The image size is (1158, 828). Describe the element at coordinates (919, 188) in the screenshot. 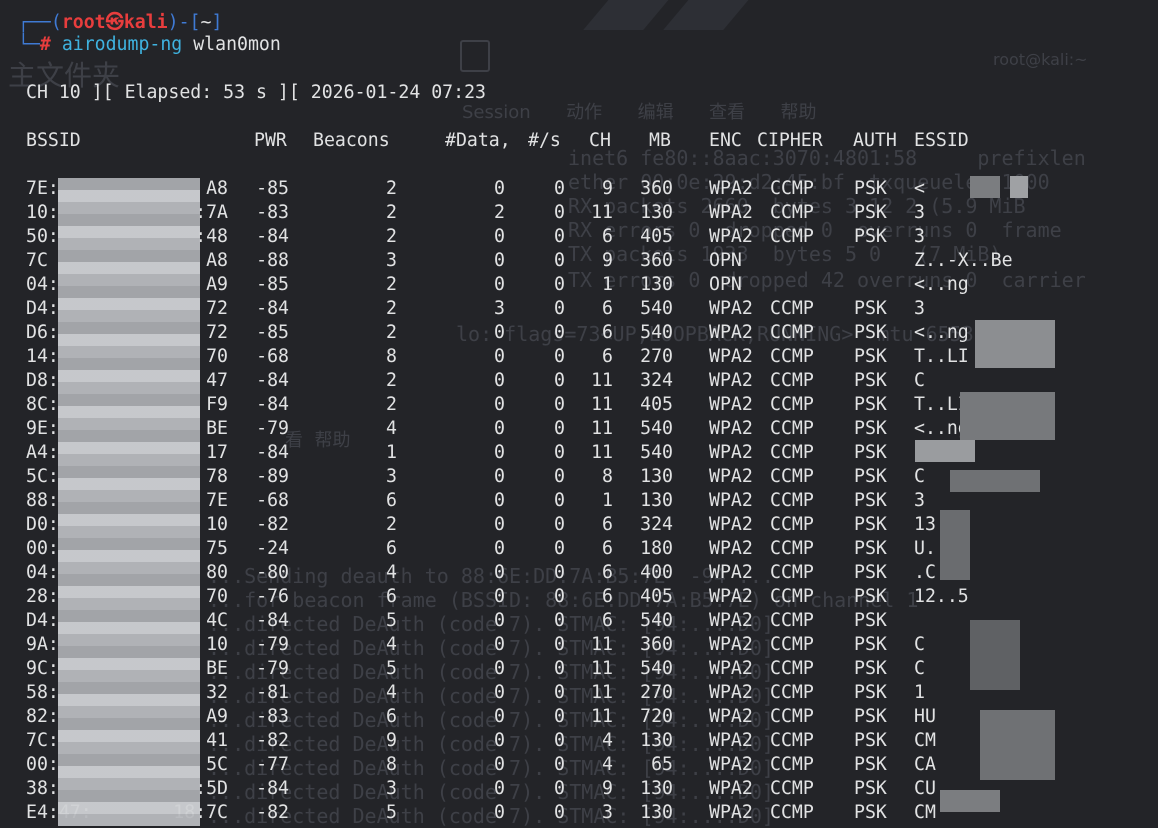

I see `cell-essid: <` at that location.